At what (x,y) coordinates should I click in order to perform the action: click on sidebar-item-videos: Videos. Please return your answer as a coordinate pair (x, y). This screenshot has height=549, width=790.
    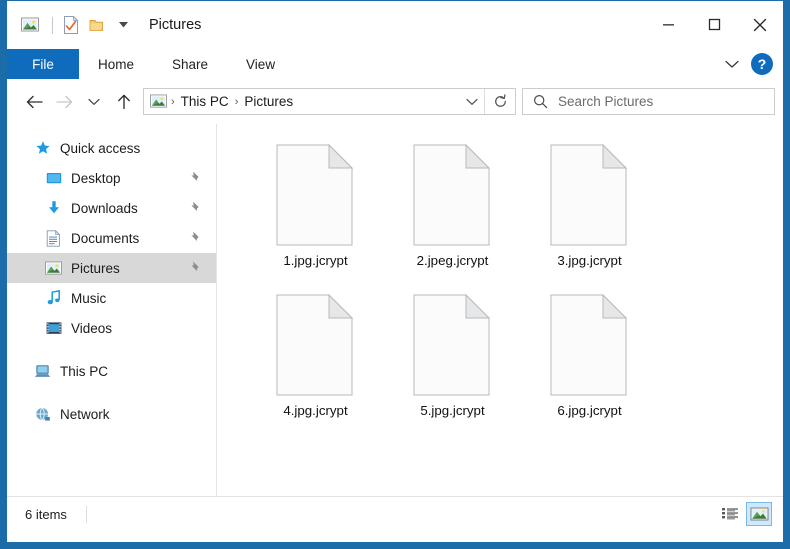
    Looking at the image, I should click on (111, 328).